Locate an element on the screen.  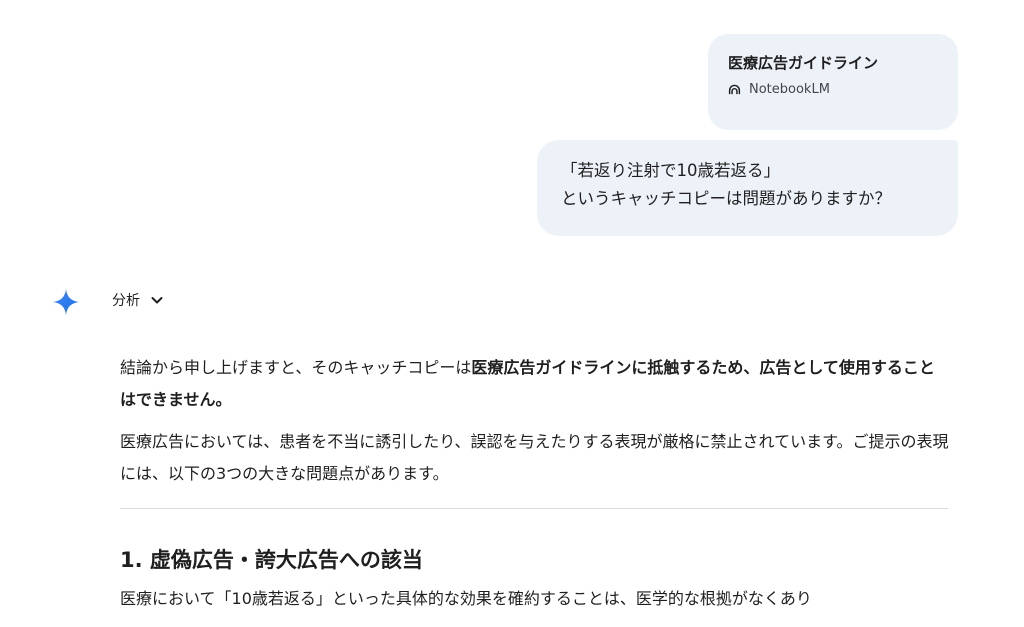
source-origin: NotebookLM is located at coordinates (833, 89).